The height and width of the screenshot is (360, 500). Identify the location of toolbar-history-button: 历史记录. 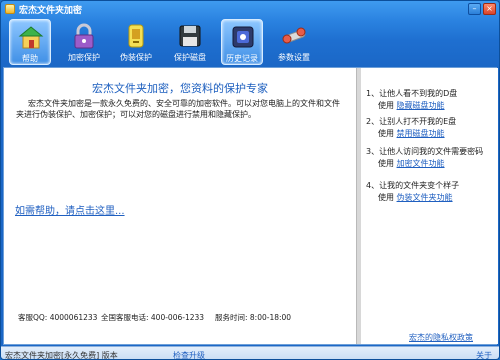
(242, 42).